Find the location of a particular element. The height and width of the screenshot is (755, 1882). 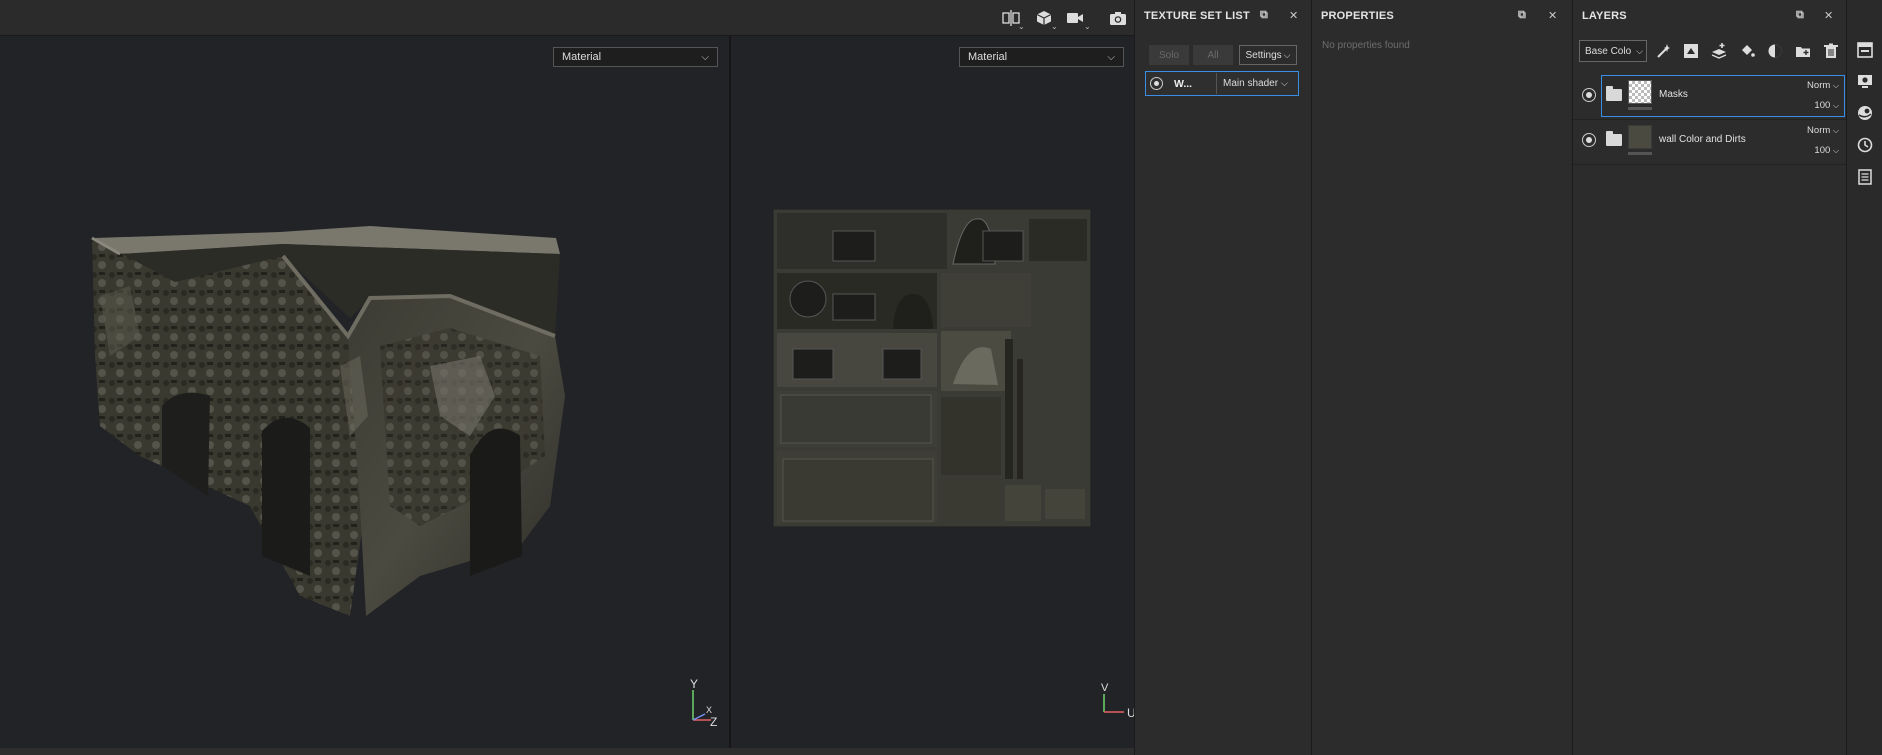

channel-select: Base Colo ⌵ is located at coordinates (1613, 51).